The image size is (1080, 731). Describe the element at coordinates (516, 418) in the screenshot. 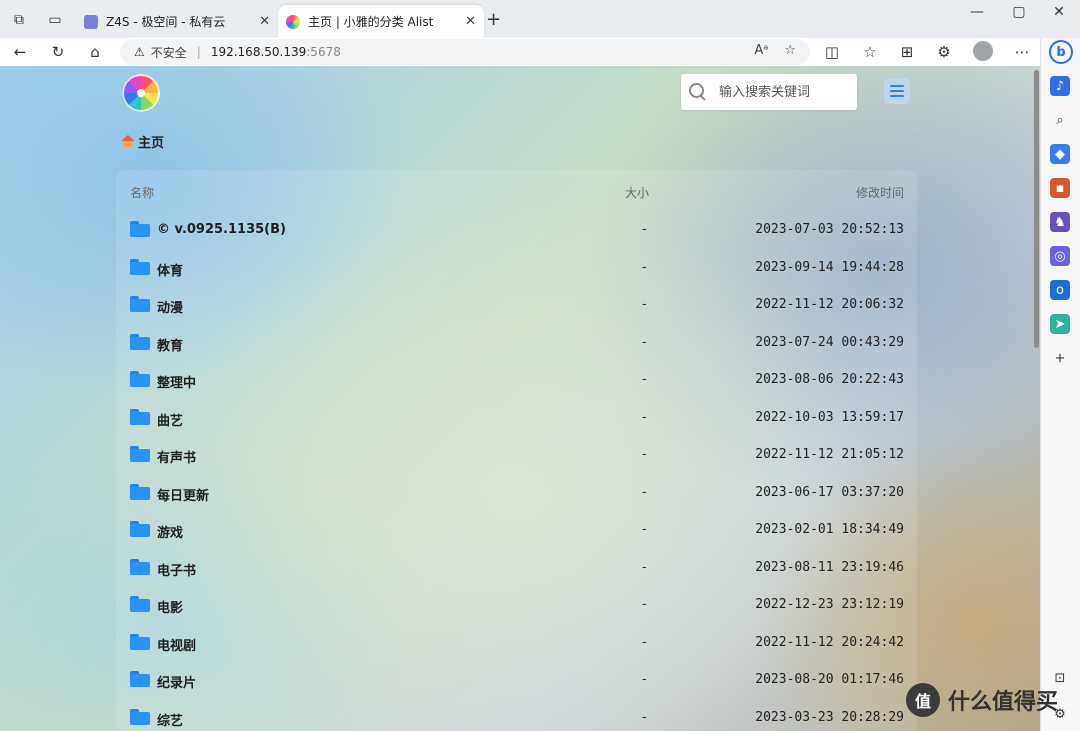

I see `table-row: 曲艺 - 2022-10-03 13:59:17` at that location.